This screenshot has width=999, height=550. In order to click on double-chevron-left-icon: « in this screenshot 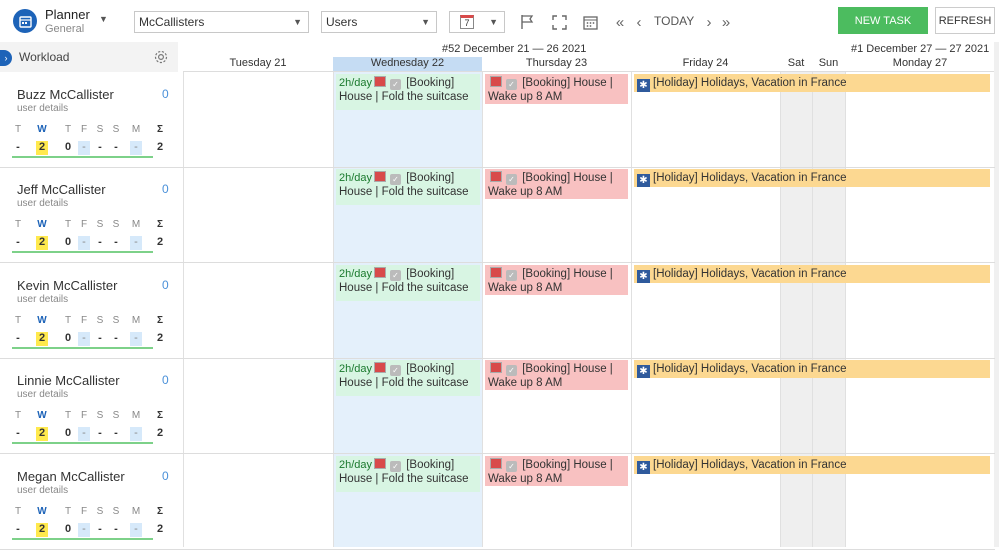, I will do `click(620, 22)`.